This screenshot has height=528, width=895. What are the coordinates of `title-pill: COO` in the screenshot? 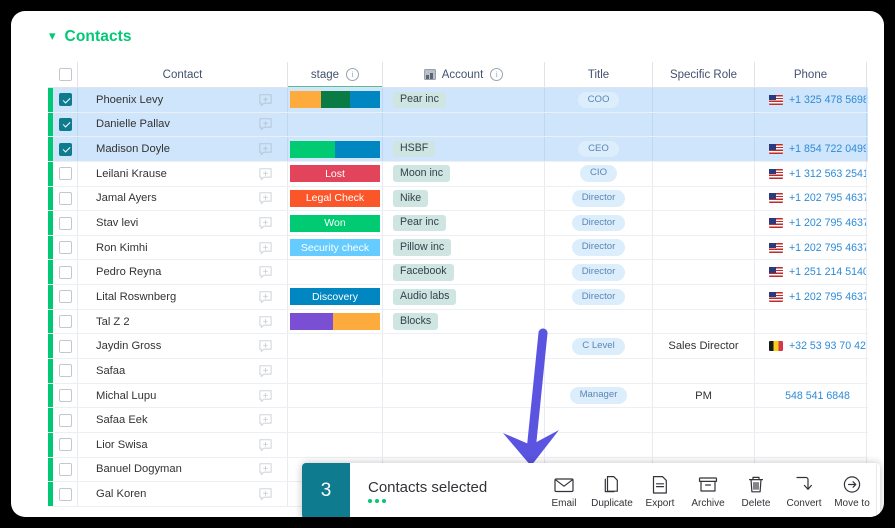 It's located at (598, 100).